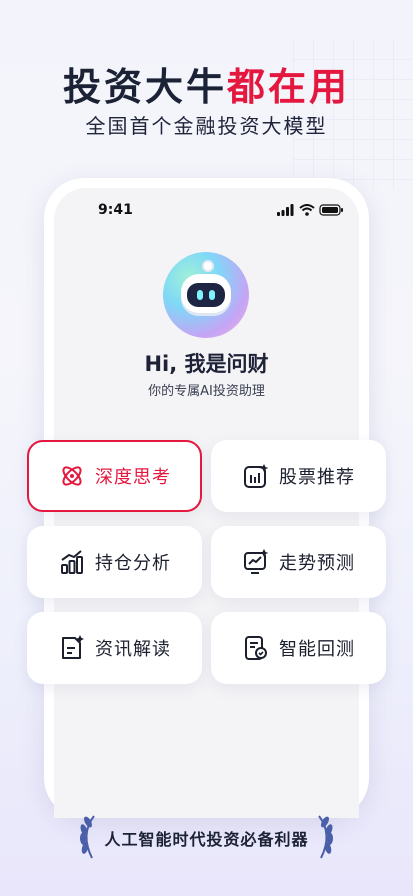 The height and width of the screenshot is (896, 413). Describe the element at coordinates (256, 648) in the screenshot. I see `backtest-icon` at that location.